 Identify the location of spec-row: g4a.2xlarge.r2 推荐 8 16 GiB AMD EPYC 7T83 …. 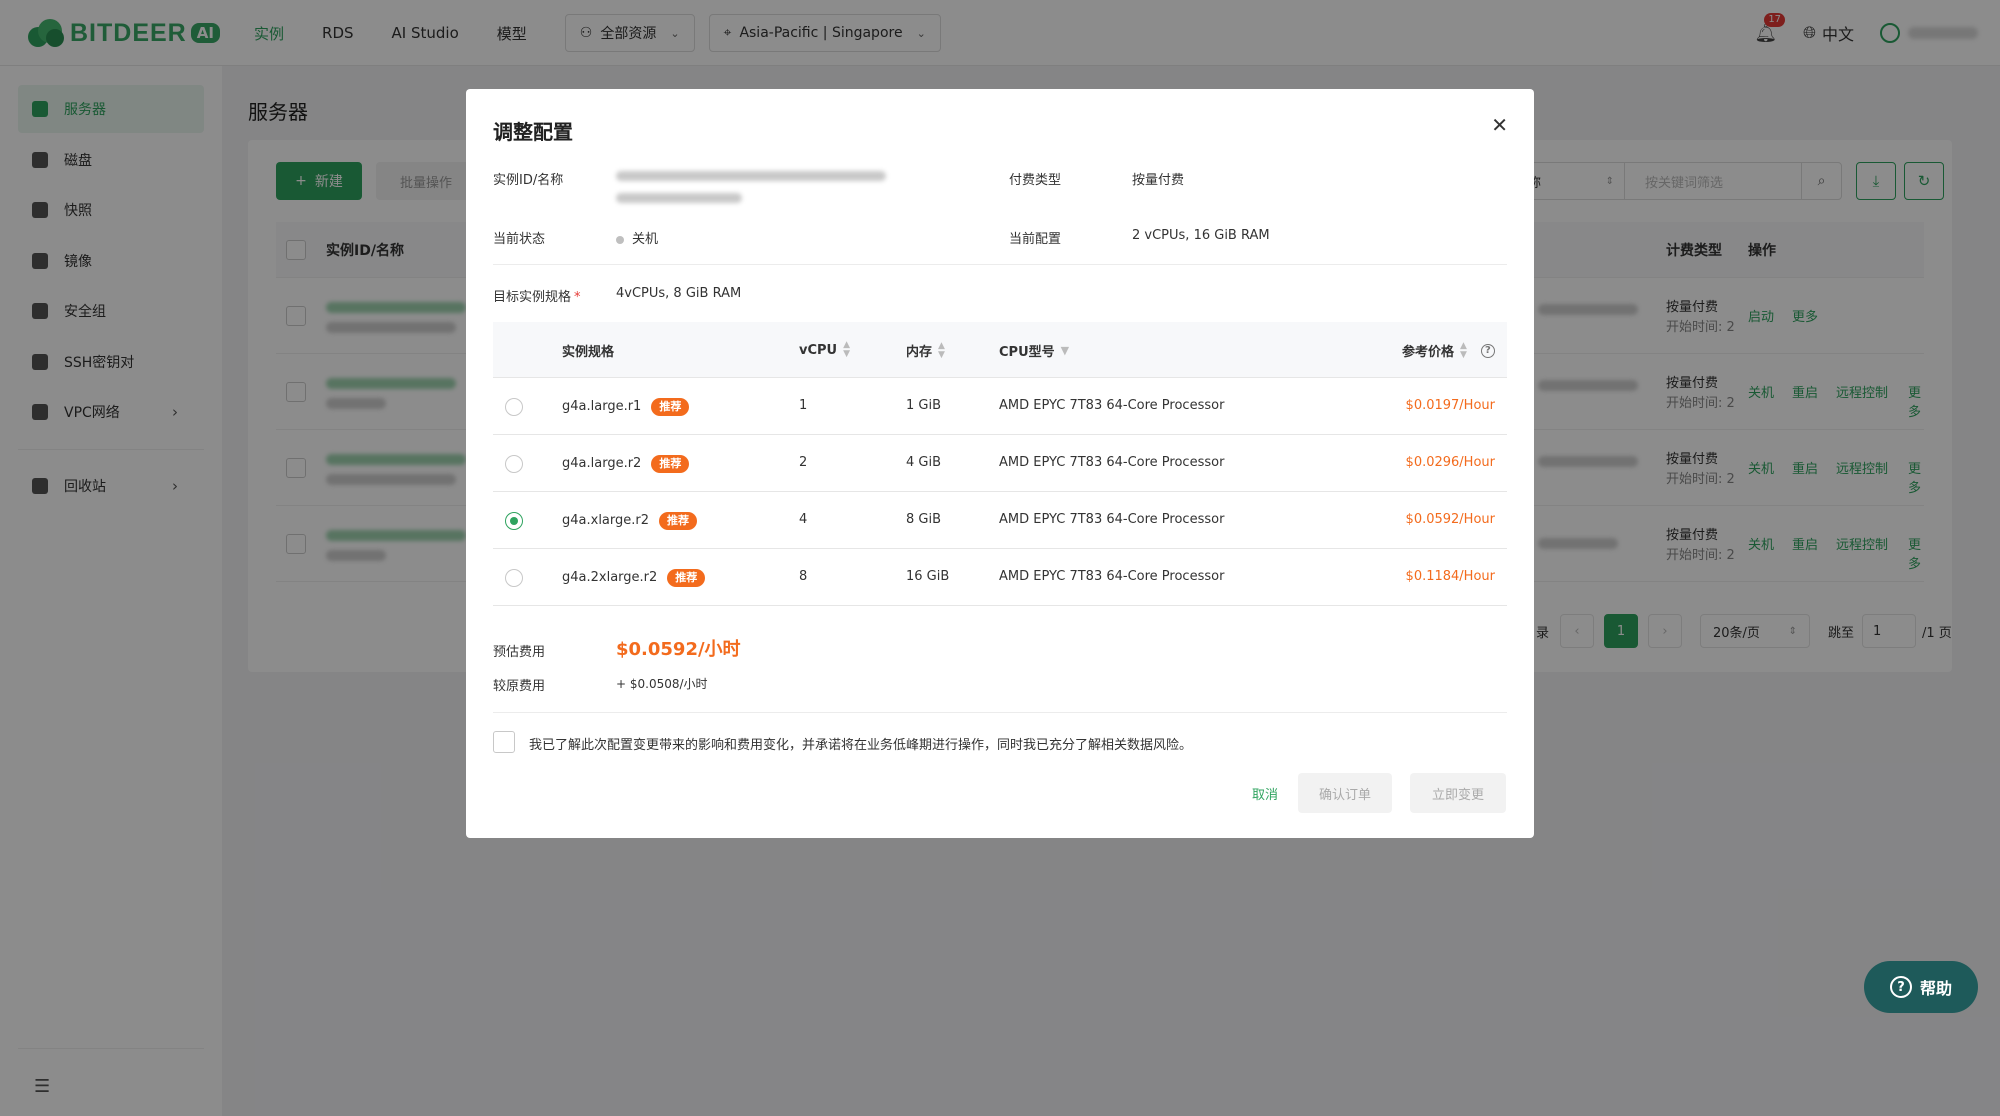
(1000, 577).